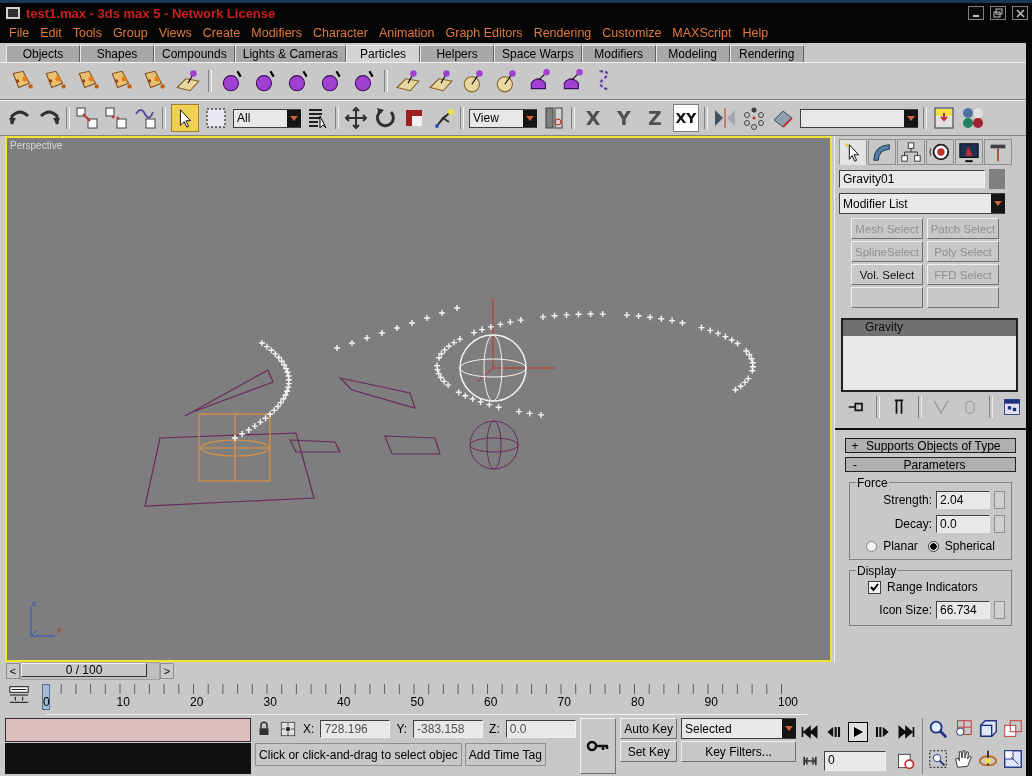  What do you see at coordinates (618, 53) in the screenshot?
I see `tab: Modifiers` at bounding box center [618, 53].